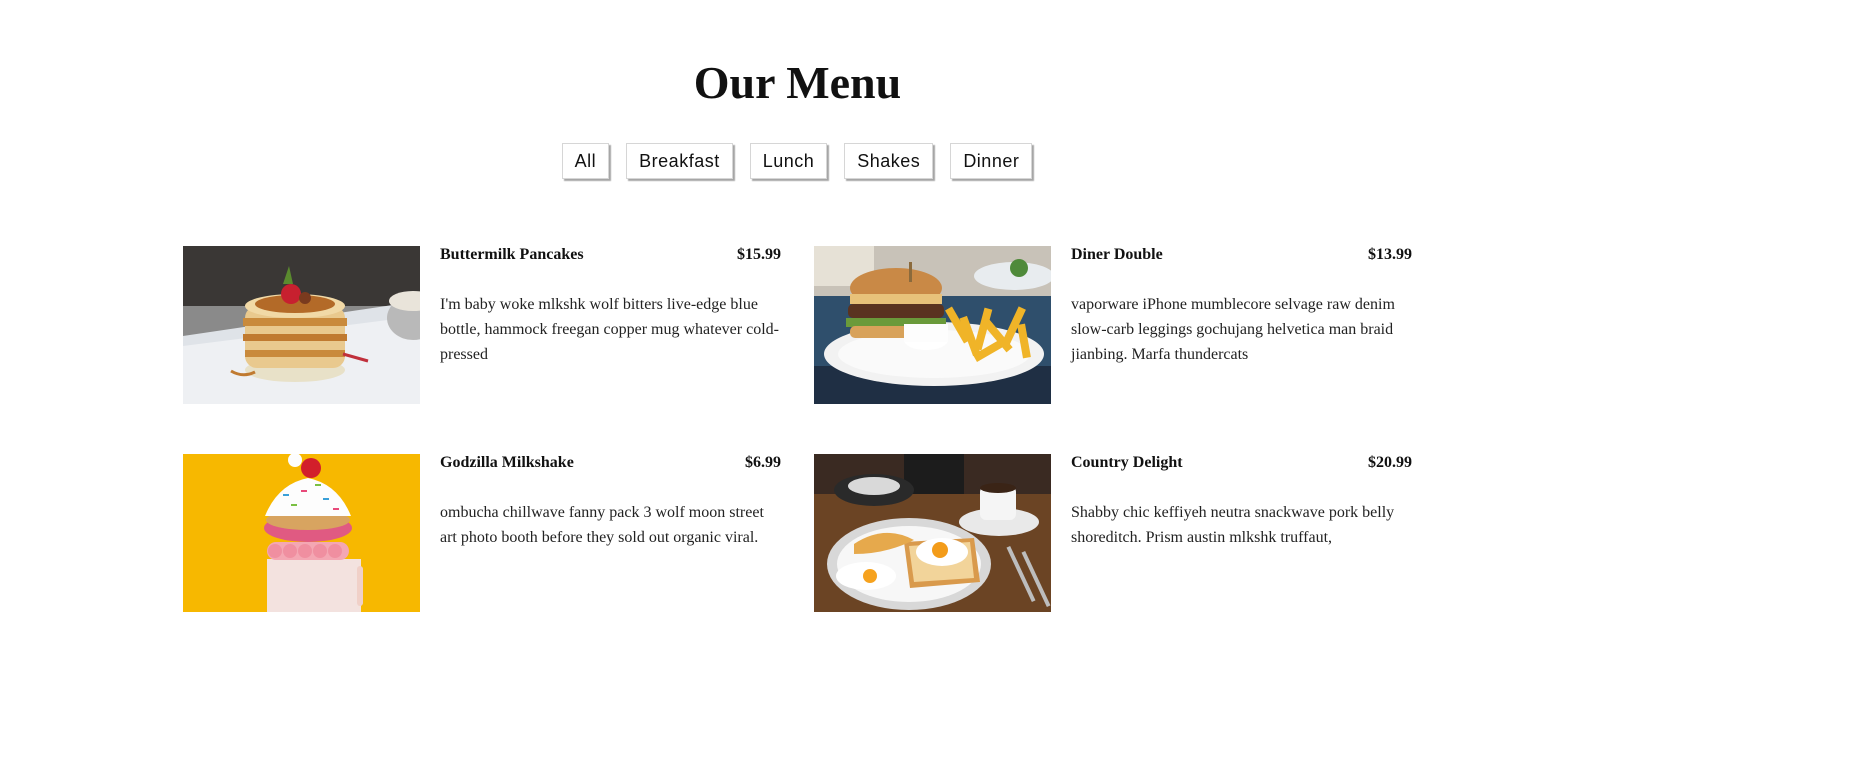 This screenshot has height=767, width=1869. I want to click on item-name: Buttermilk Pancakes, so click(512, 254).